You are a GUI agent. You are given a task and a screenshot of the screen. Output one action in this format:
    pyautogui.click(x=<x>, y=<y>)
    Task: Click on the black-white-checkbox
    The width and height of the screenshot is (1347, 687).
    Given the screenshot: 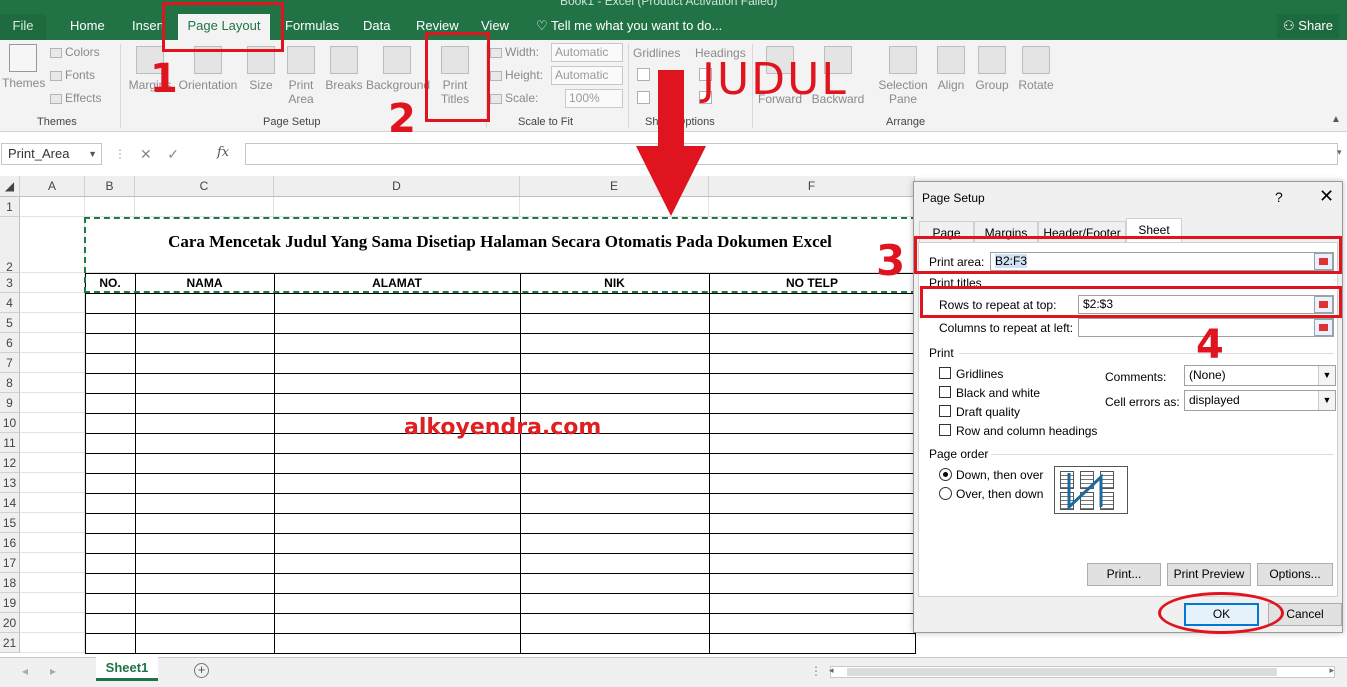 What is the action you would take?
    pyautogui.click(x=945, y=392)
    